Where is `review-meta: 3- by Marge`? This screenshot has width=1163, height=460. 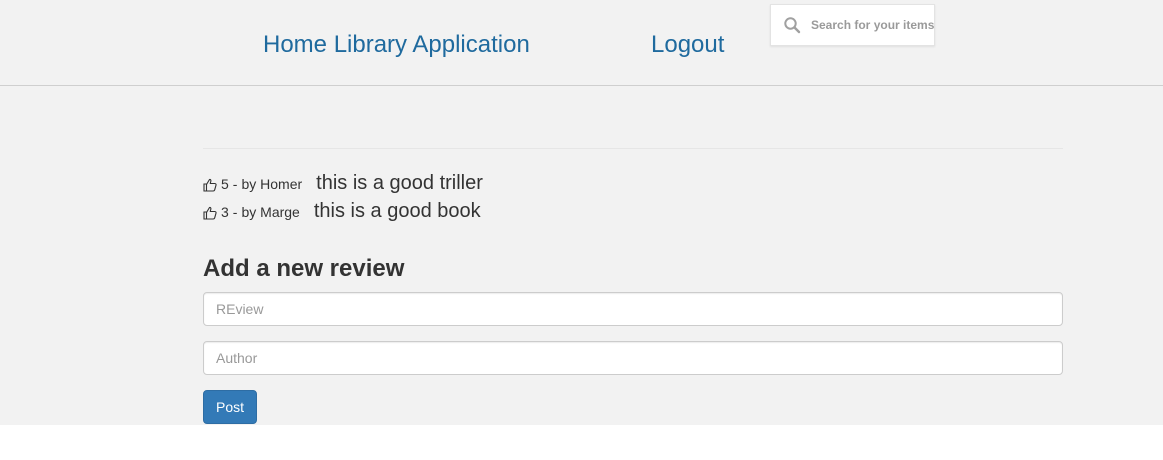
review-meta: 3- by Marge is located at coordinates (260, 212).